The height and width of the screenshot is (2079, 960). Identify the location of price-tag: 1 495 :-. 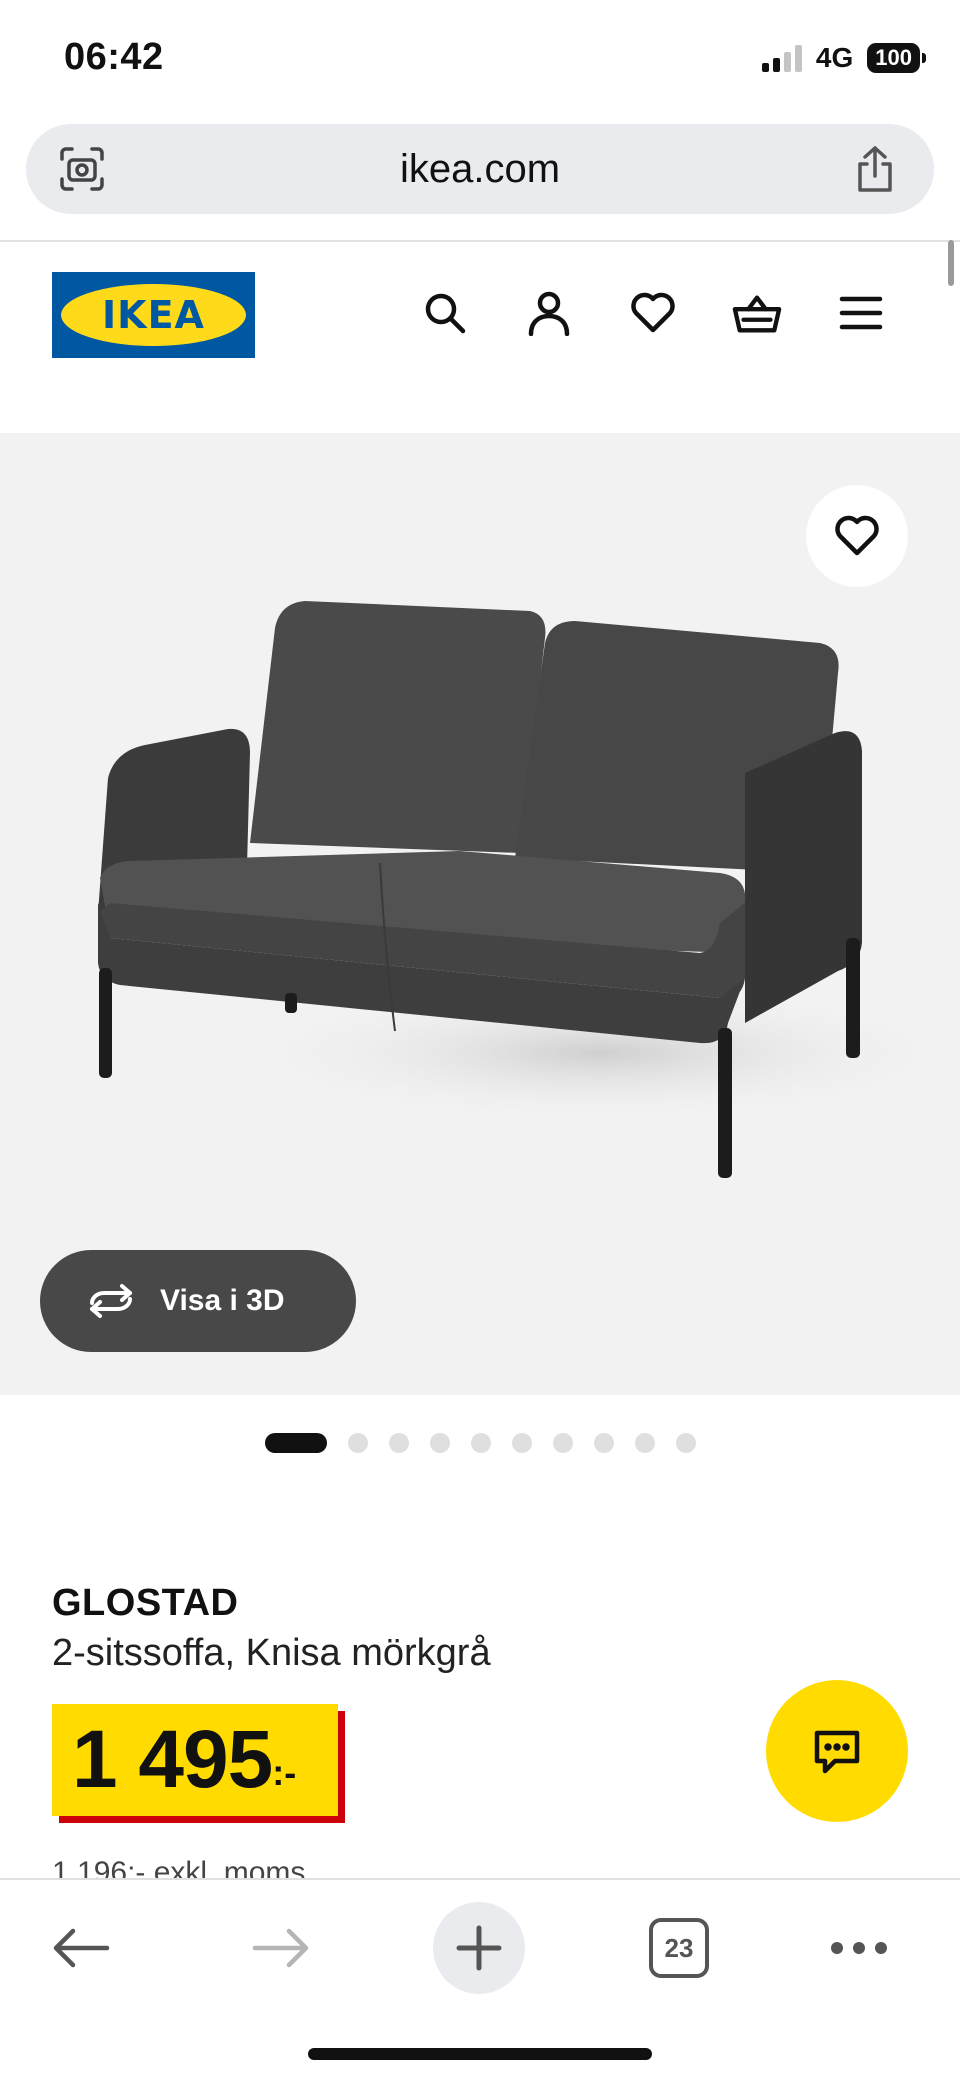
(195, 1760).